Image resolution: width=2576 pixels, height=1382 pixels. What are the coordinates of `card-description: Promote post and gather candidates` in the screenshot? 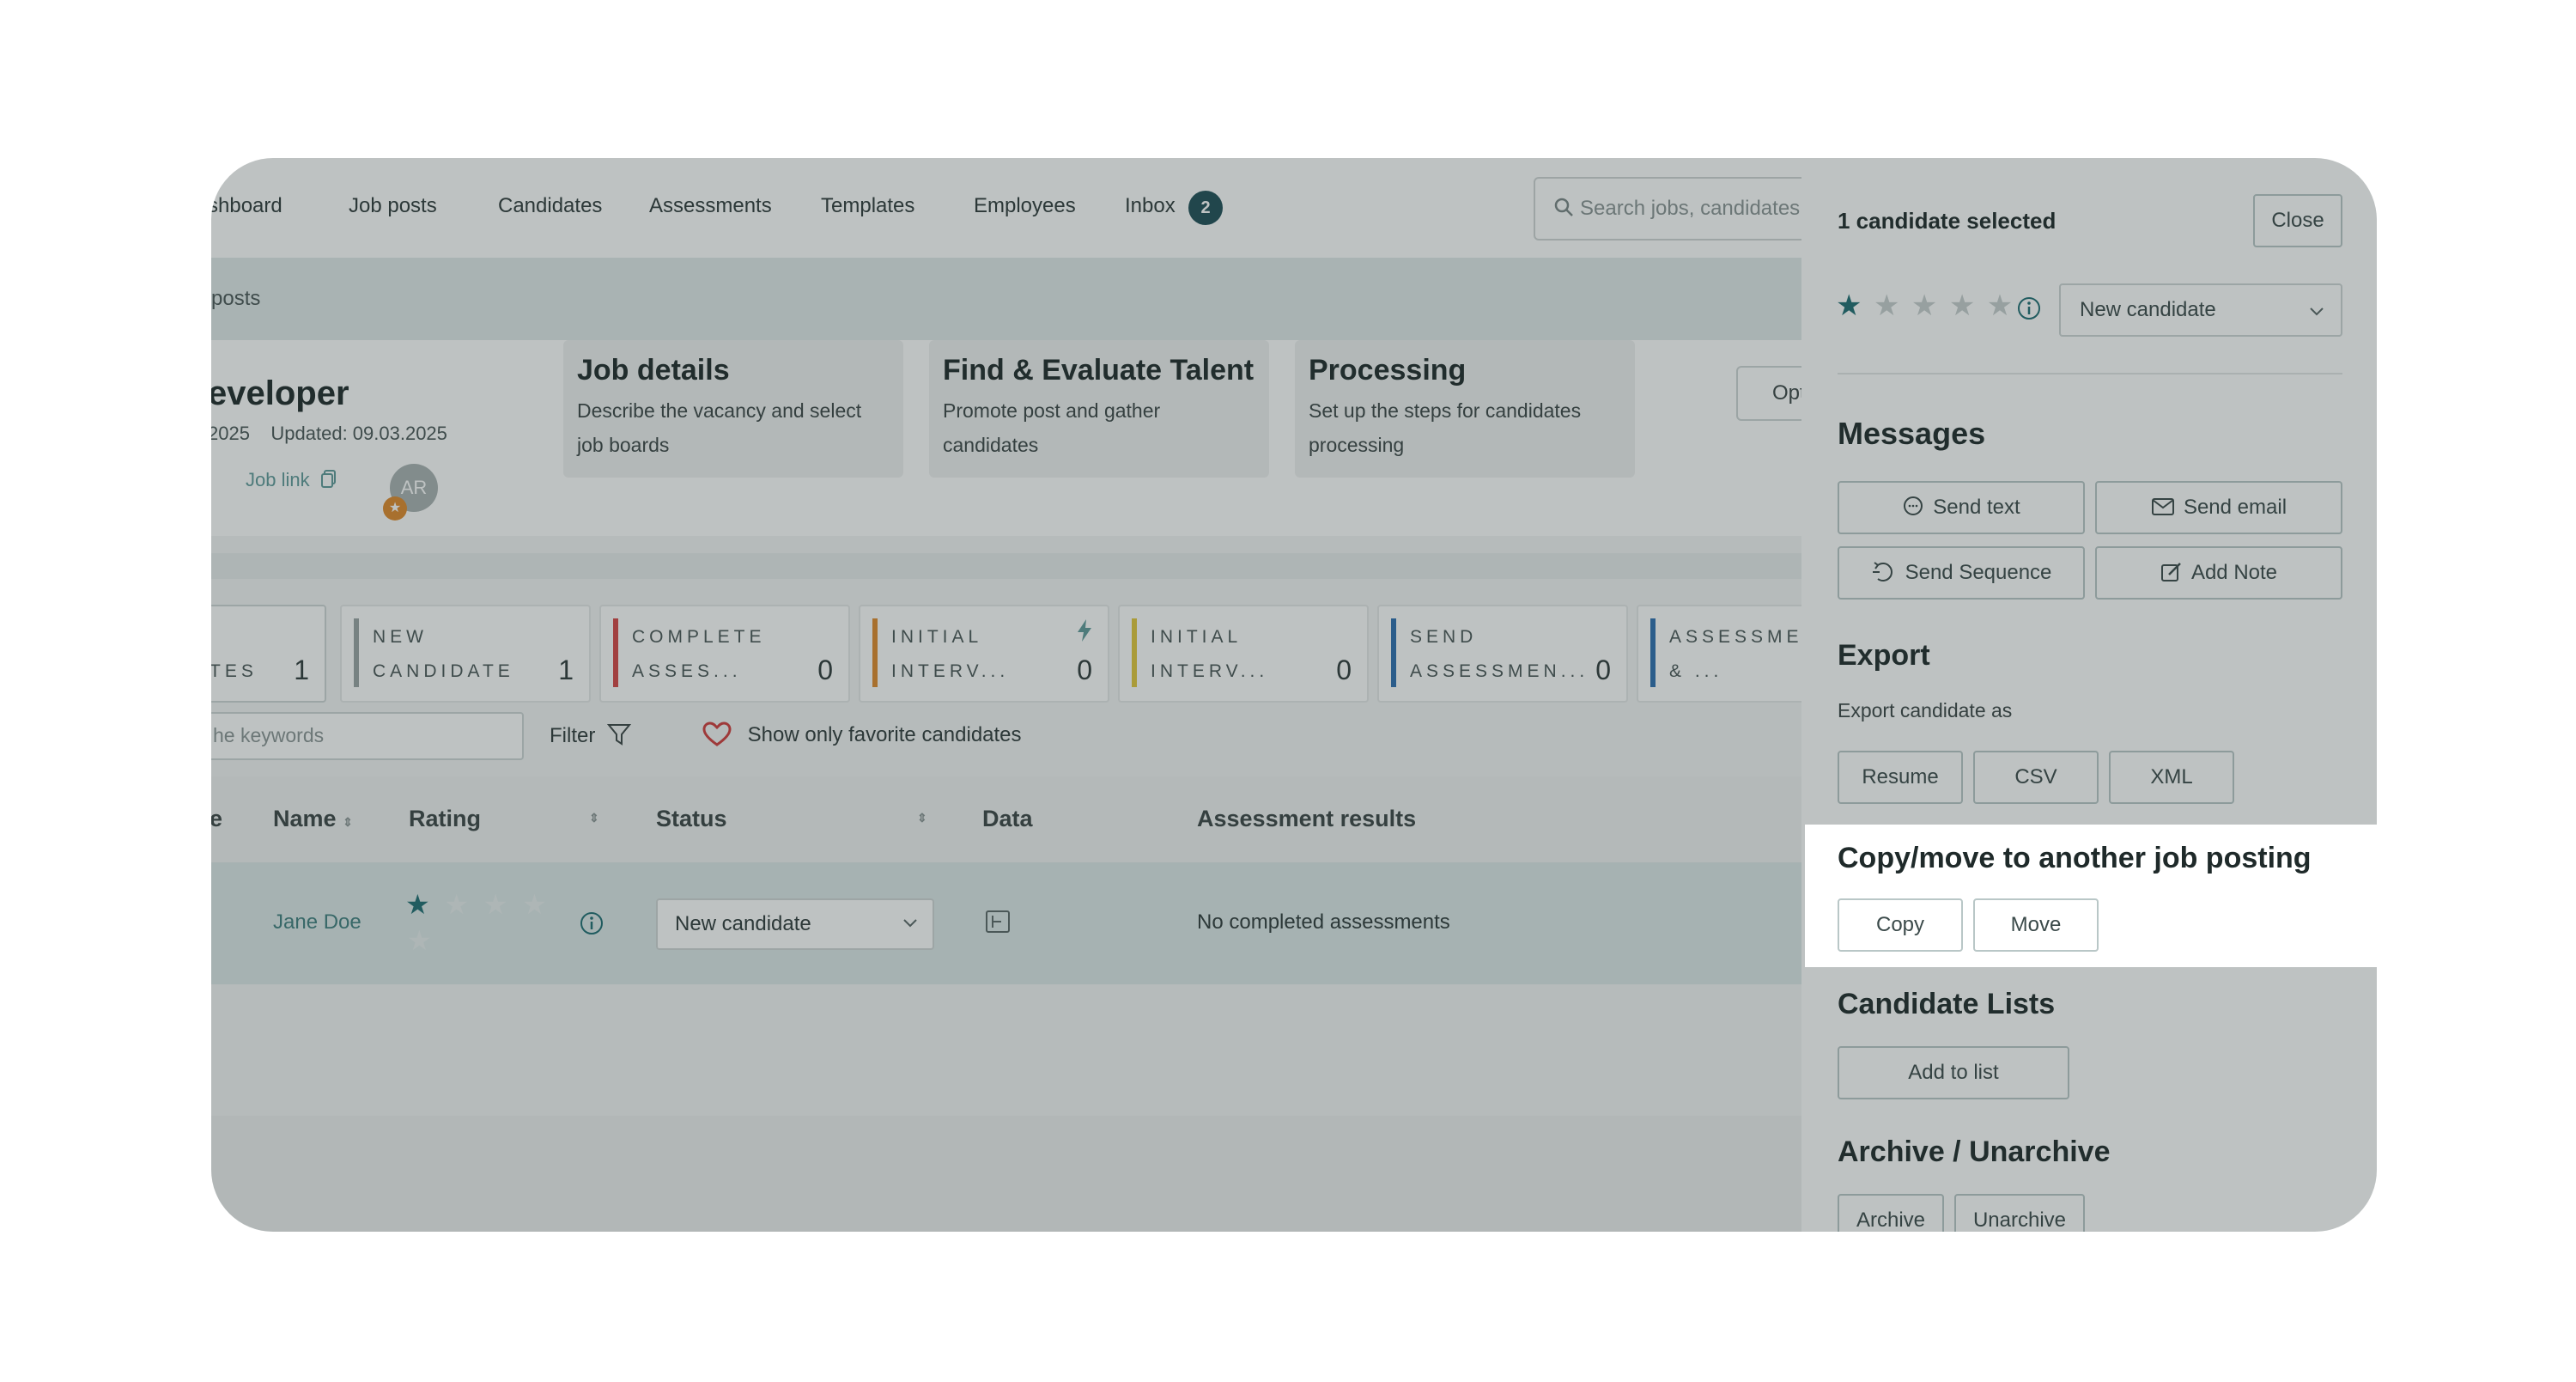 It's located at (1052, 427).